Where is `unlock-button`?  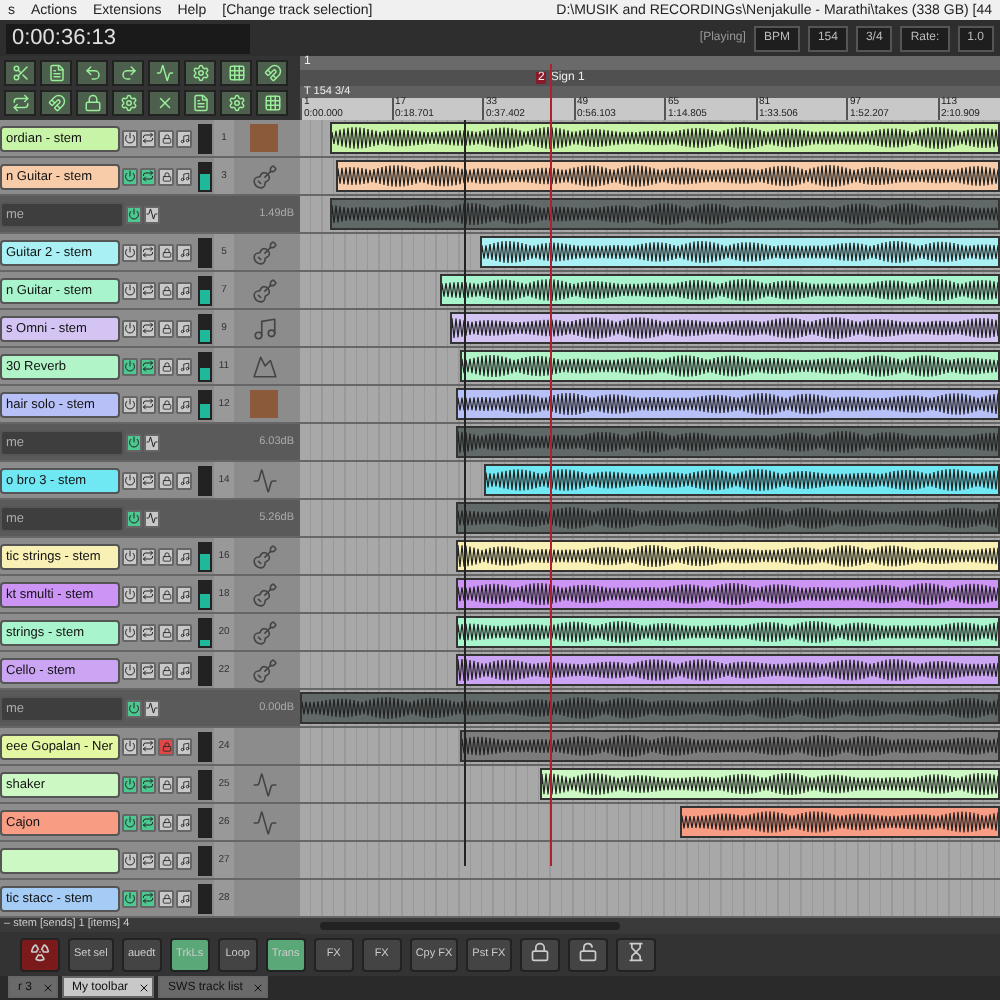 unlock-button is located at coordinates (587, 954).